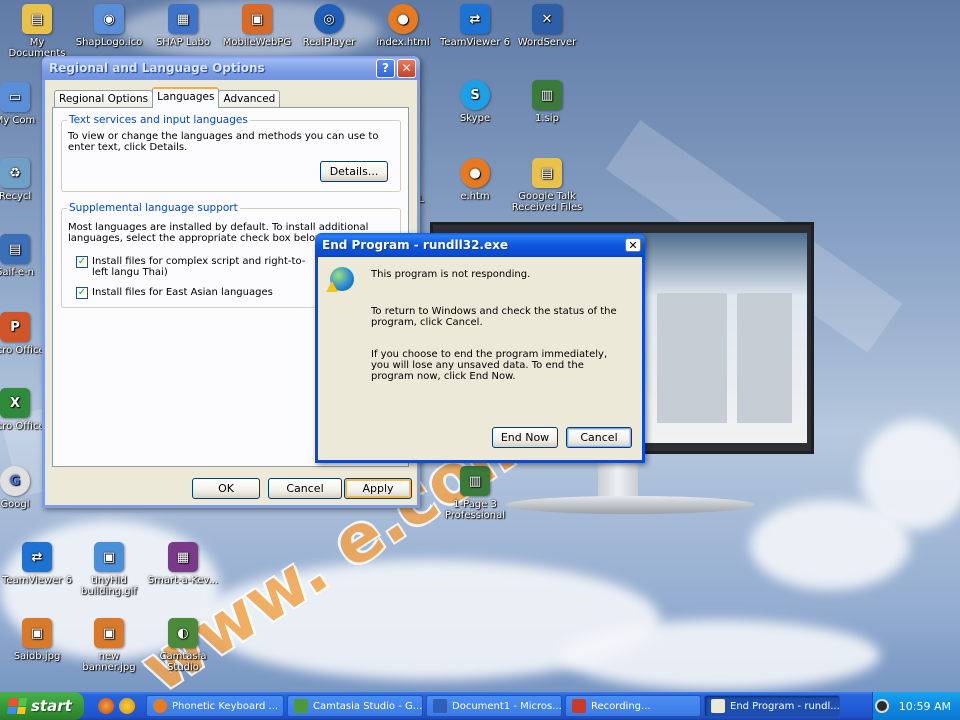 This screenshot has height=720, width=960. Describe the element at coordinates (15, 97) in the screenshot. I see `computer-icon: ▭` at that location.